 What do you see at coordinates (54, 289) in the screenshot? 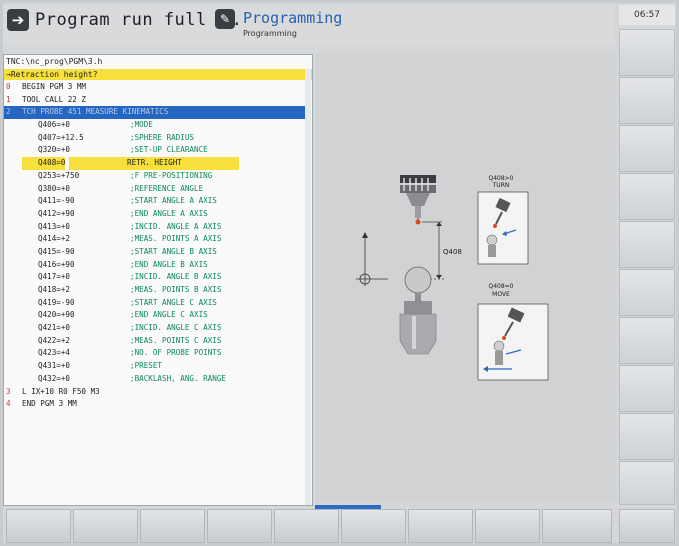
I see `q-parameter: Q418=+2` at bounding box center [54, 289].